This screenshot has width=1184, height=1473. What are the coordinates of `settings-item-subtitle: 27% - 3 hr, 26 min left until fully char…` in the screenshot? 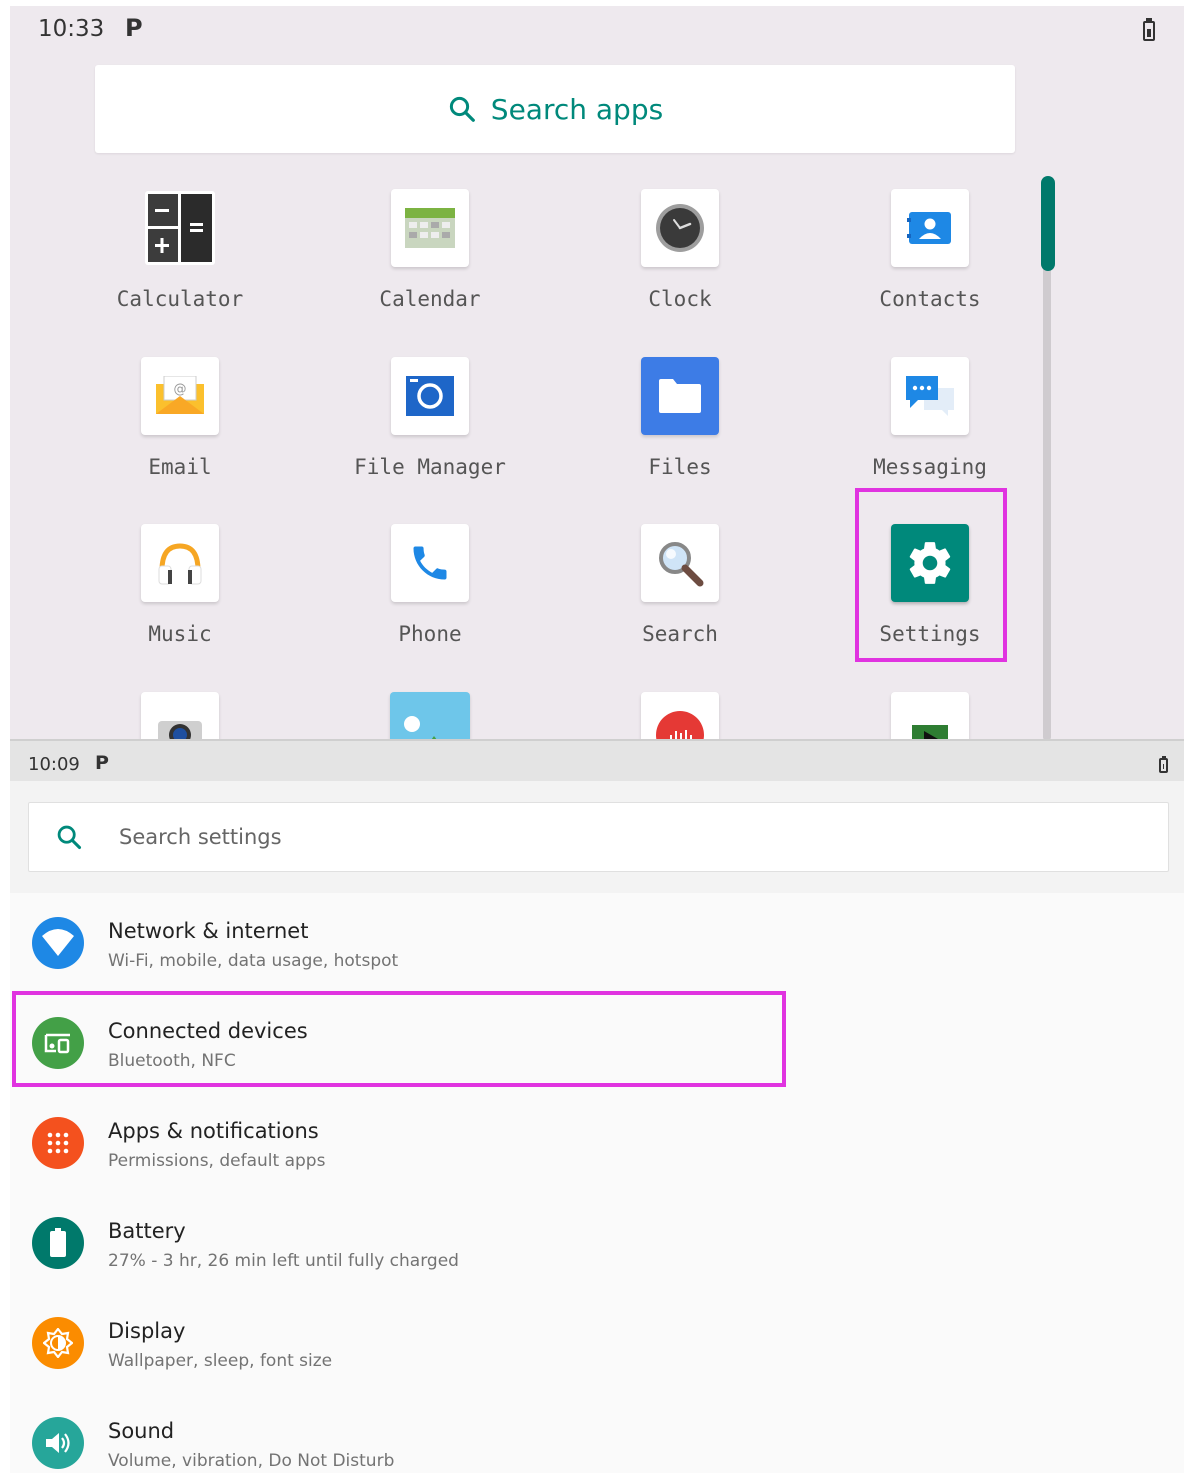 It's located at (283, 1261).